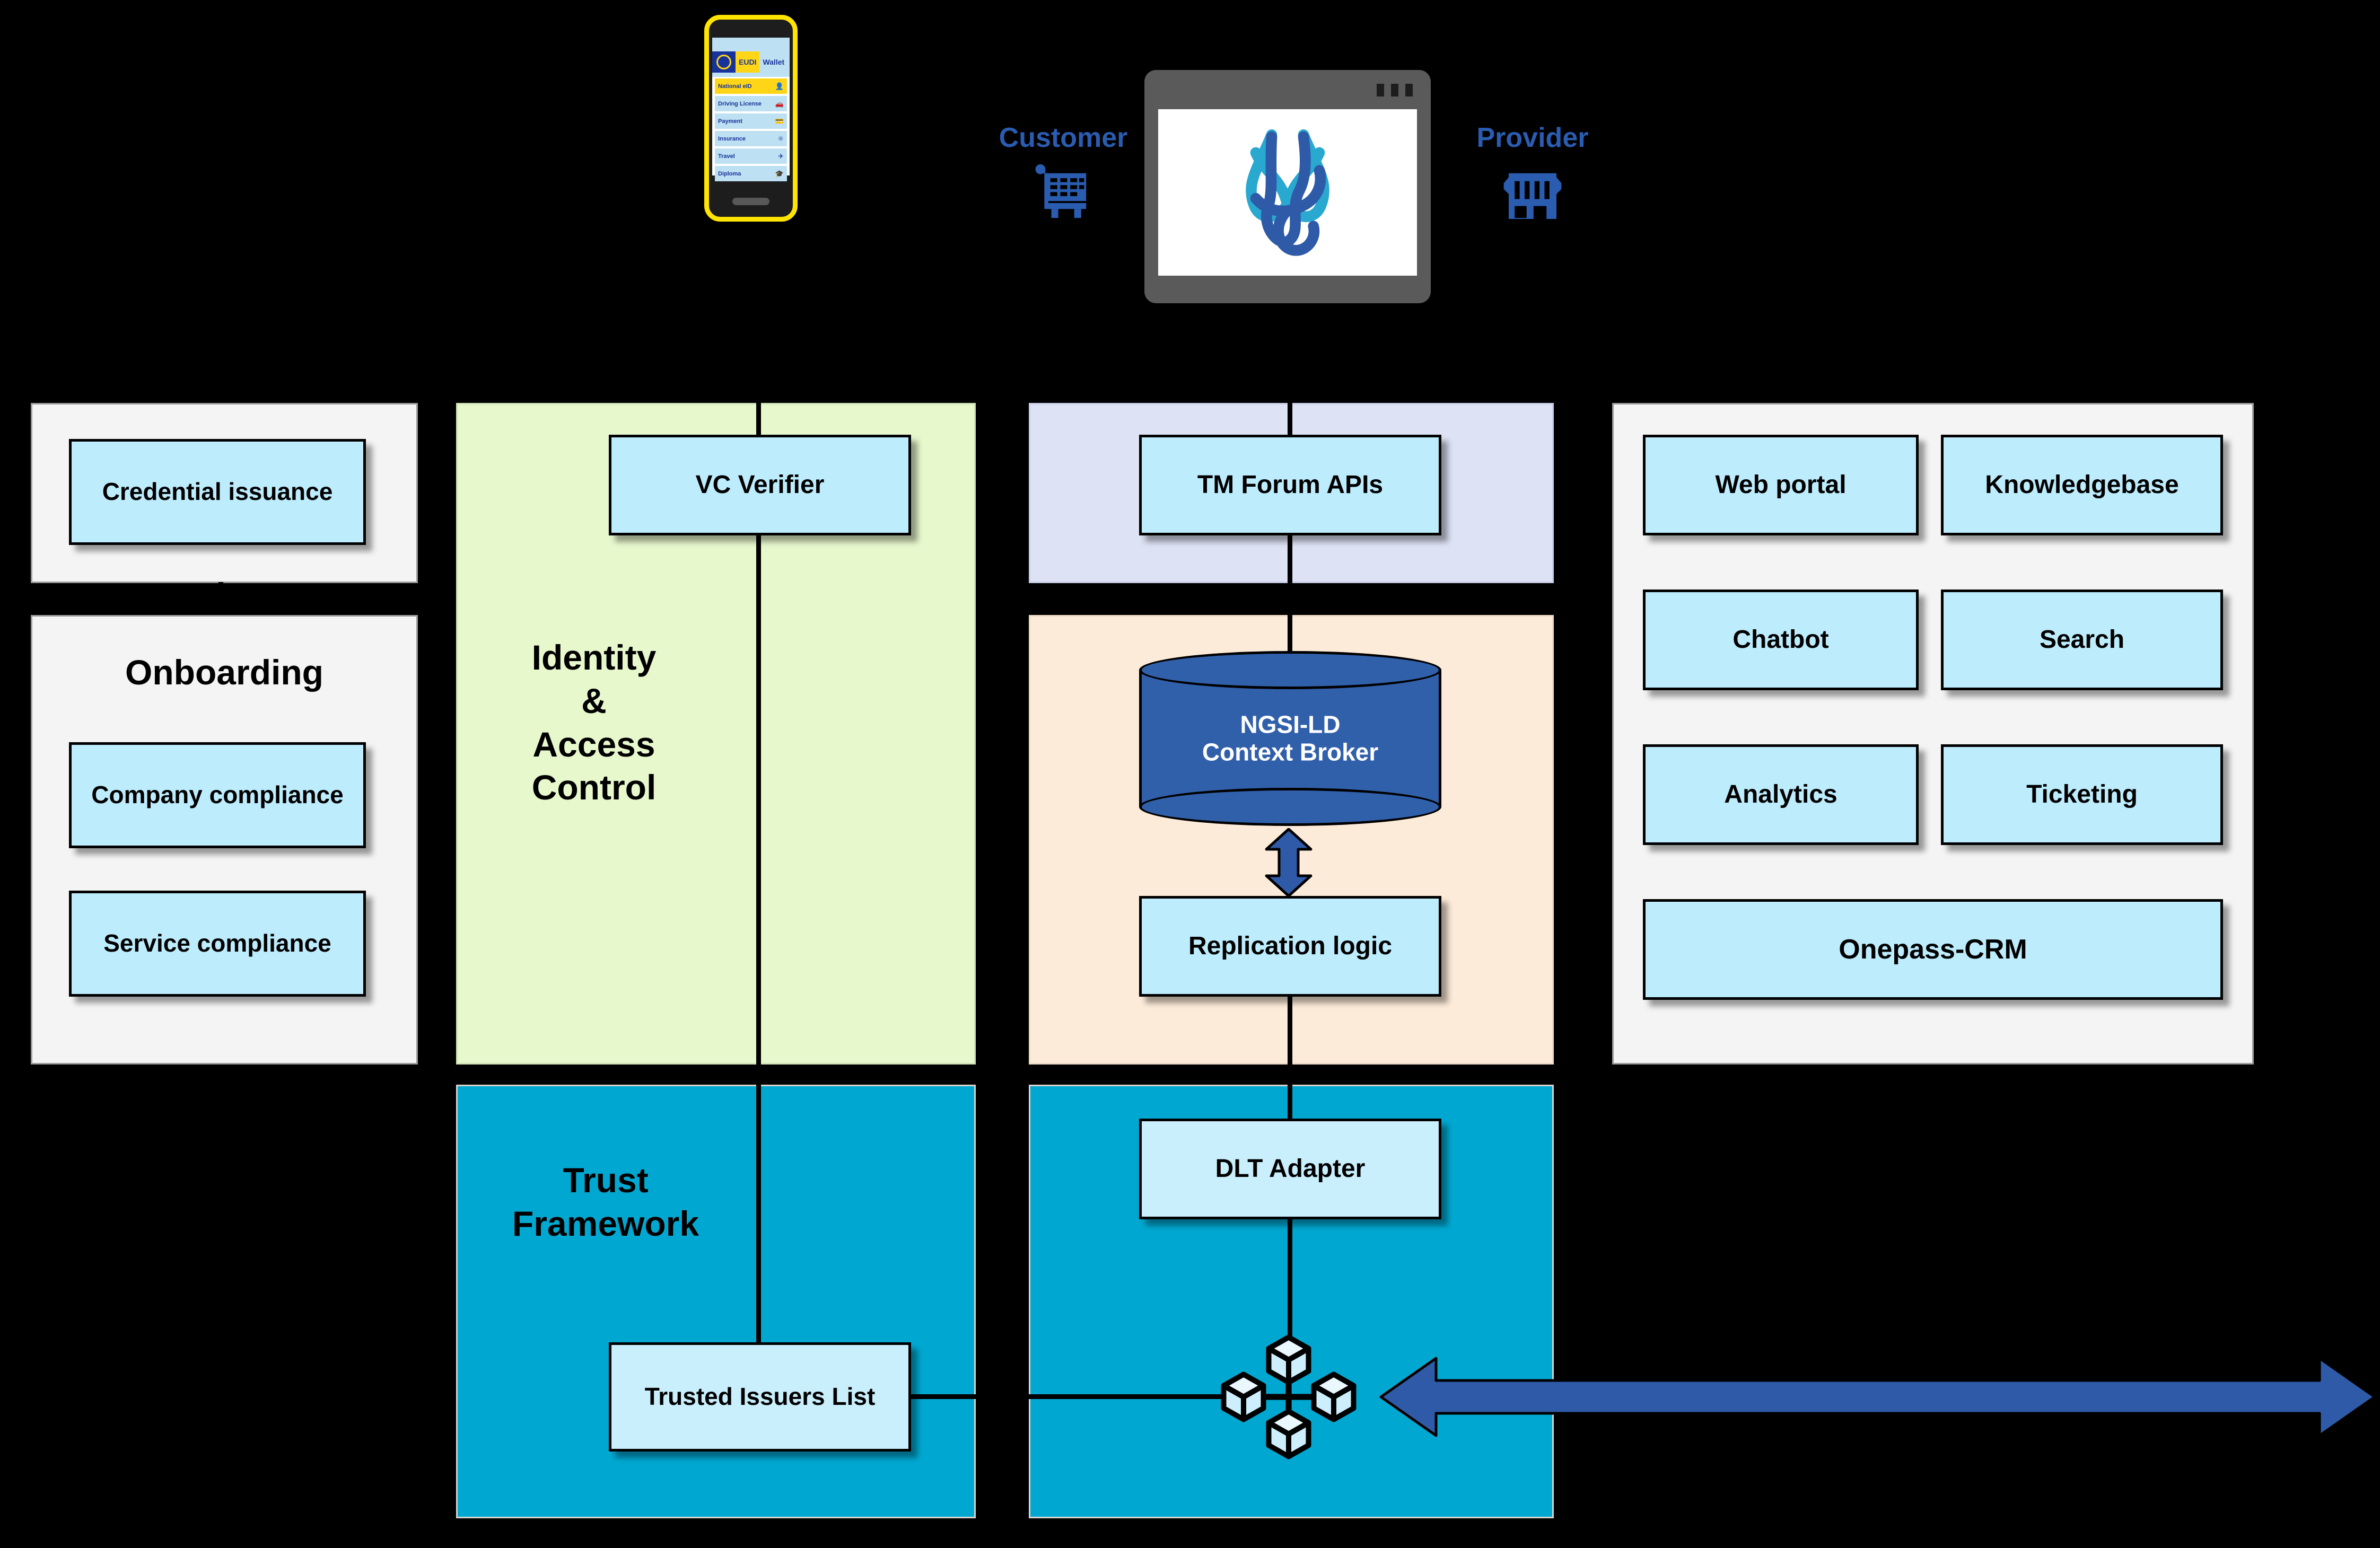  What do you see at coordinates (594, 658) in the screenshot?
I see `identity-title-line-1: Identity` at bounding box center [594, 658].